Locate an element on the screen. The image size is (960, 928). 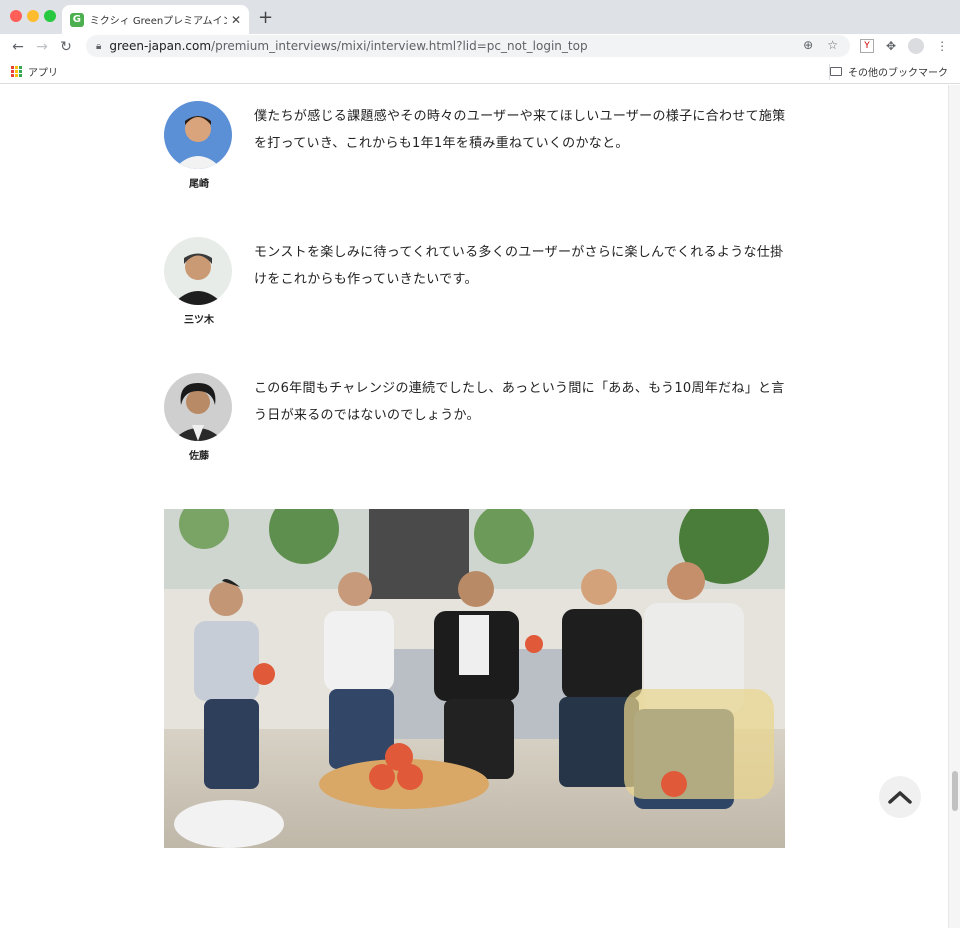
maximize-window-button is located at coordinates (50, 16).